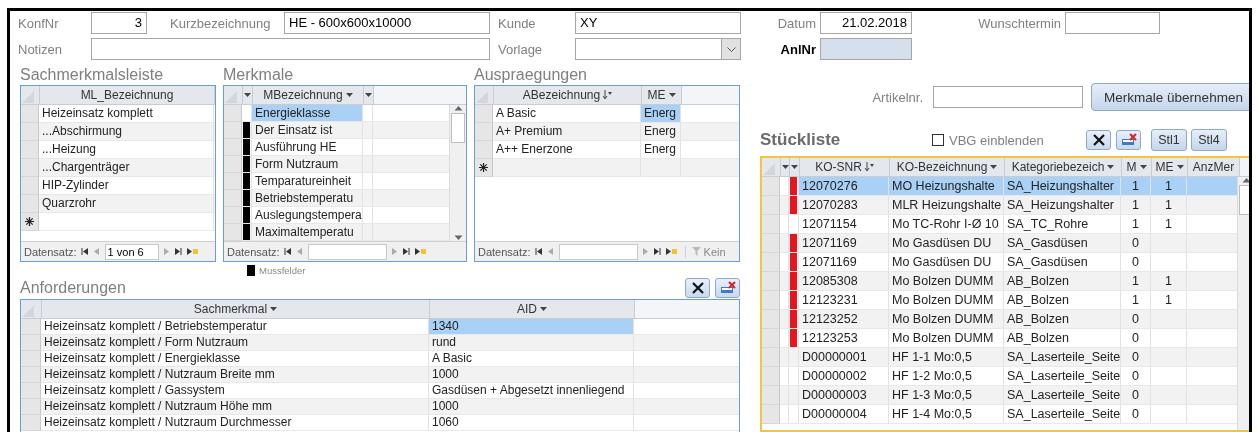 The width and height of the screenshot is (1259, 432). Describe the element at coordinates (119, 23) in the screenshot. I see `text-field: 3` at that location.